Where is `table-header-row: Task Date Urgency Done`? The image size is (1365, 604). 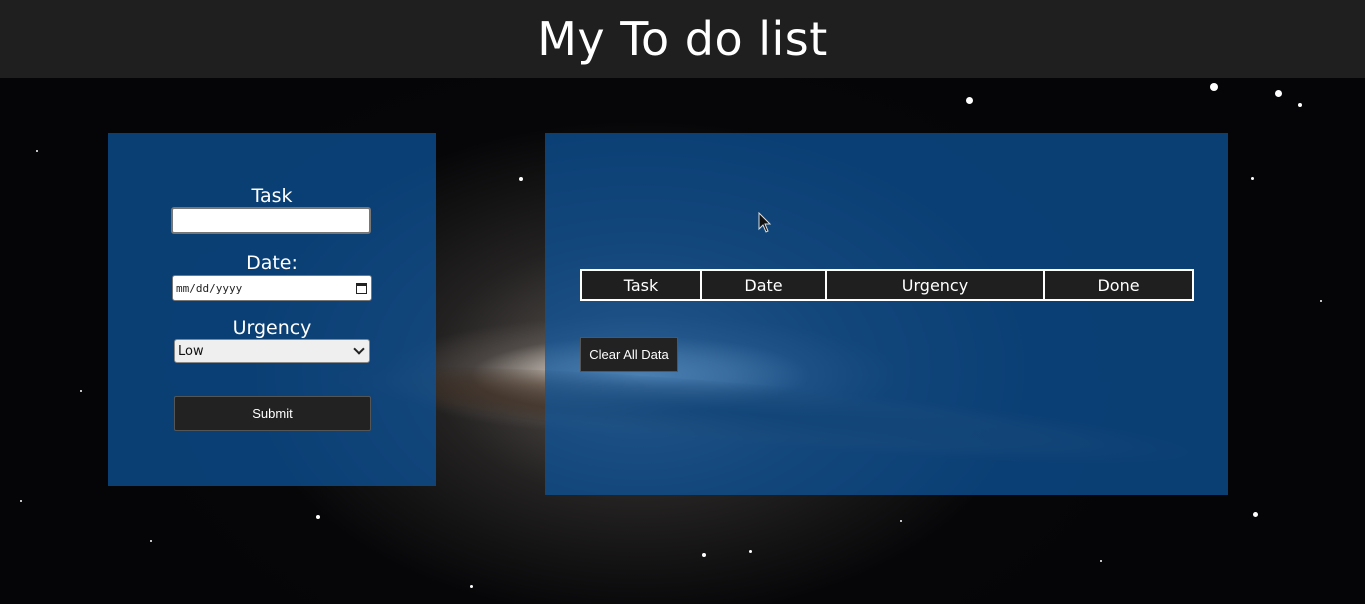
table-header-row: Task Date Urgency Done is located at coordinates (887, 285).